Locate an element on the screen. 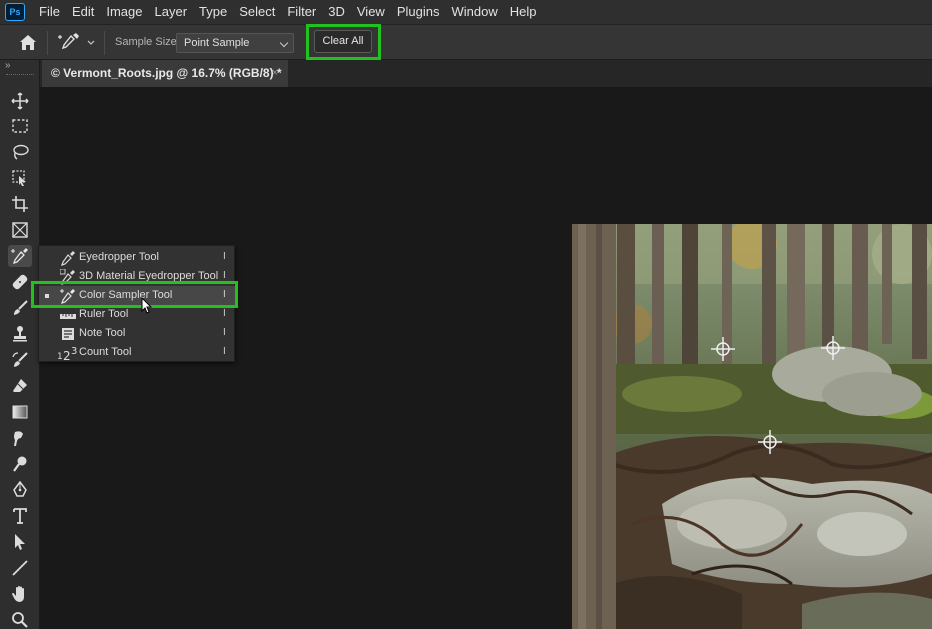 Image resolution: width=932 pixels, height=629 pixels. crop-tool-button is located at coordinates (20, 204).